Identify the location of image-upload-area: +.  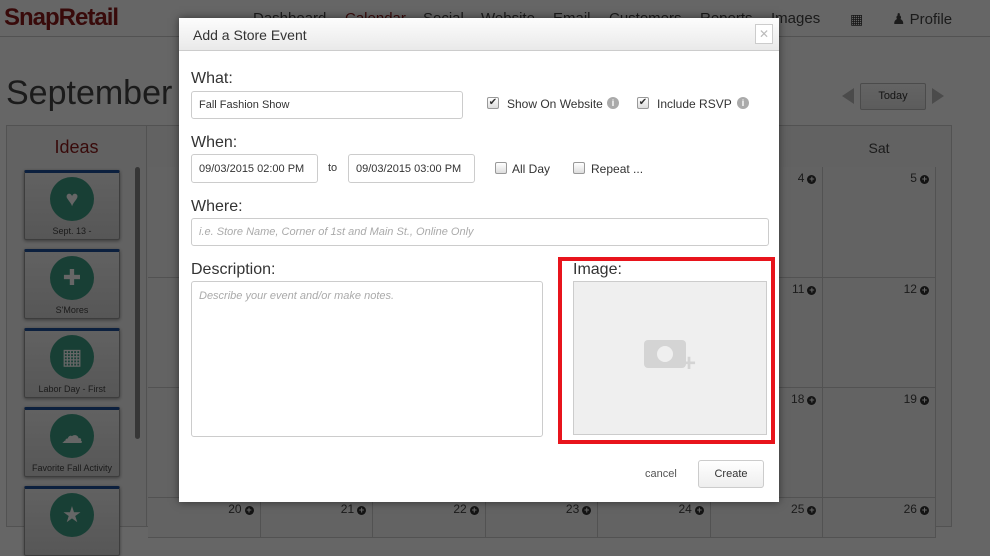
(670, 358).